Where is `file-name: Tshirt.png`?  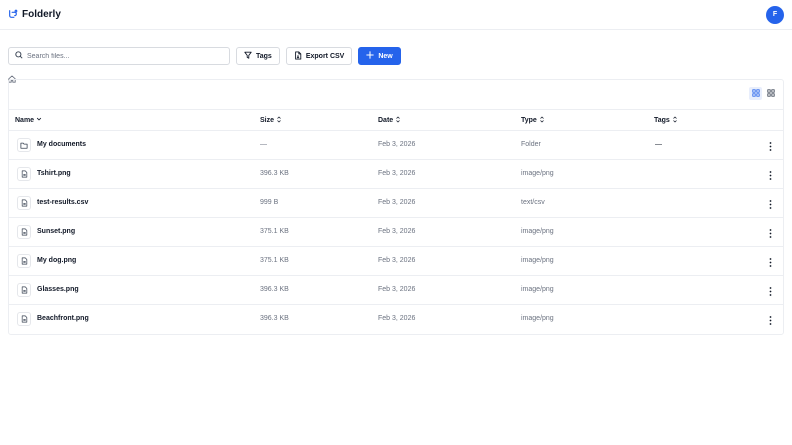
file-name: Tshirt.png is located at coordinates (54, 173).